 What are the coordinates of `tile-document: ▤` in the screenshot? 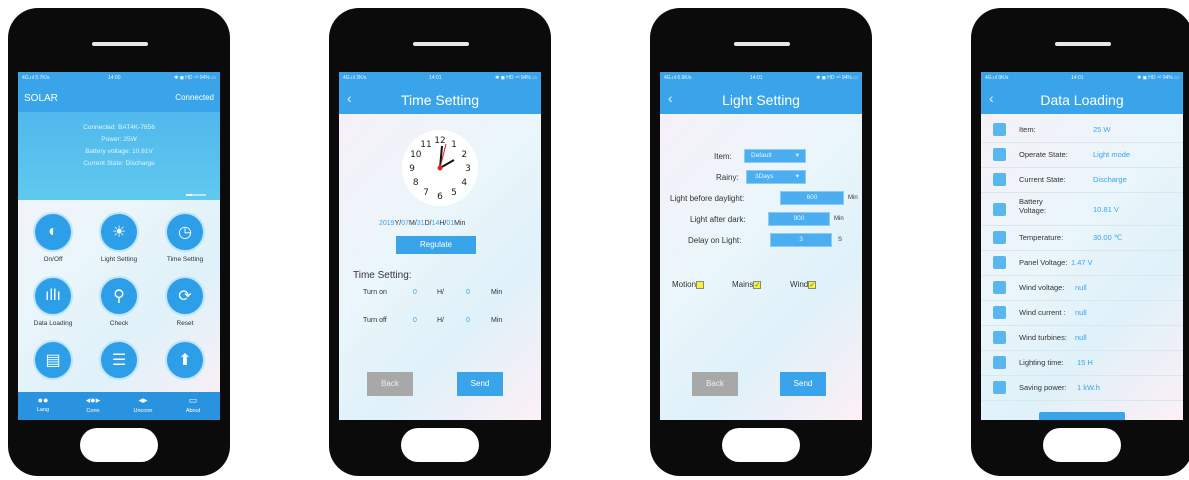 It's located at (53, 360).